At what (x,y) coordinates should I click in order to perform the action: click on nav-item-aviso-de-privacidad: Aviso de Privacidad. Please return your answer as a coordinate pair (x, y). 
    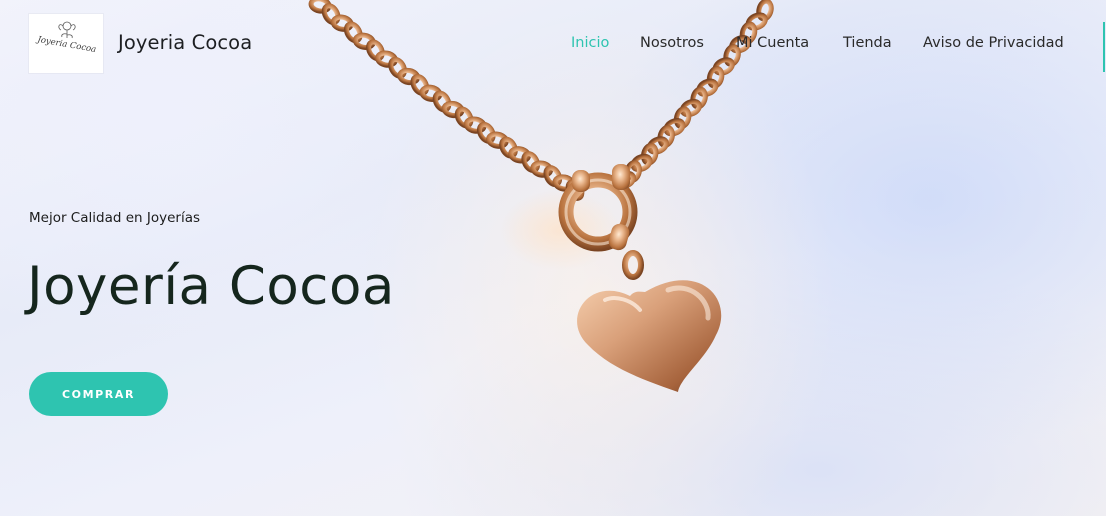
    Looking at the image, I should click on (993, 43).